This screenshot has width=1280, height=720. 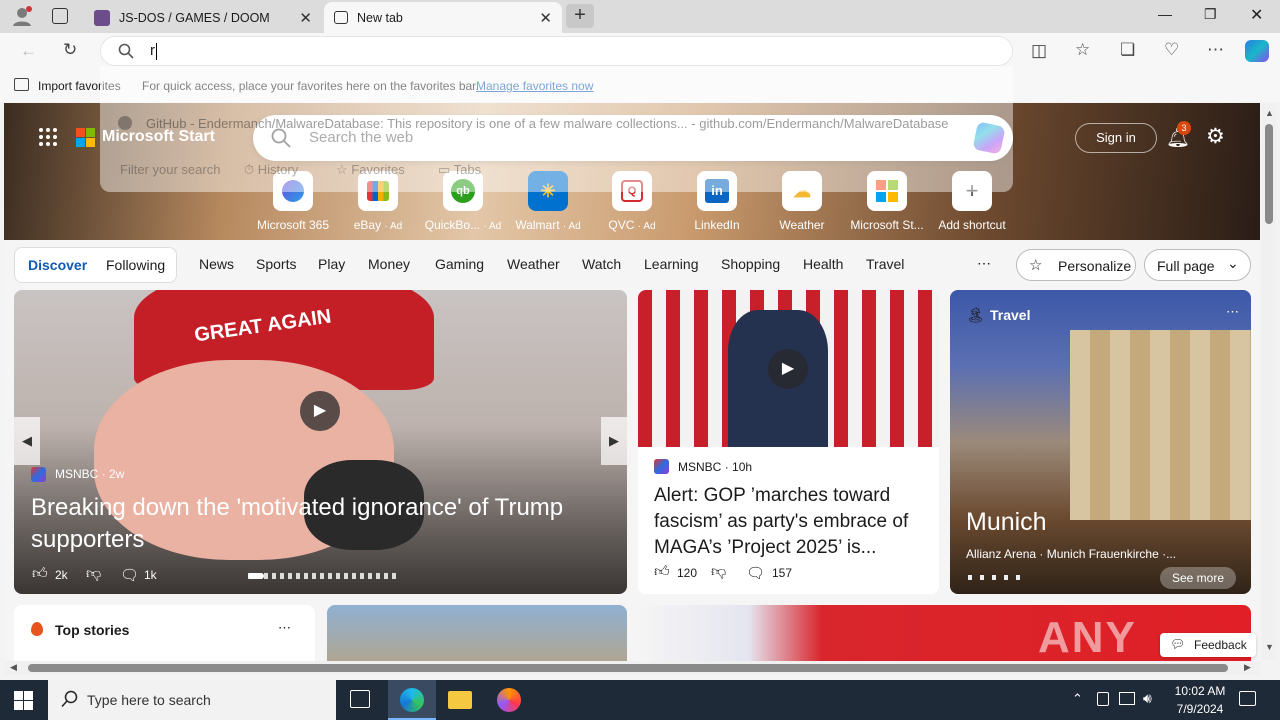 What do you see at coordinates (1197, 265) in the screenshot?
I see `layout-select: Full page ⌄` at bounding box center [1197, 265].